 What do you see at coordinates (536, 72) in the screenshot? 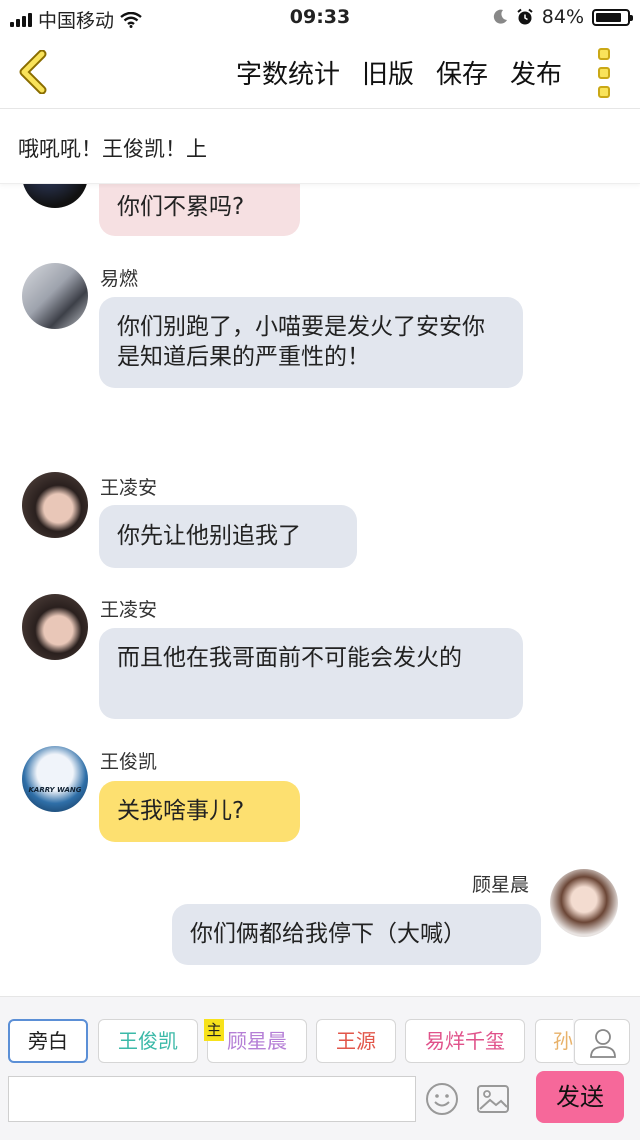
I see `publish-button: 发布` at bounding box center [536, 72].